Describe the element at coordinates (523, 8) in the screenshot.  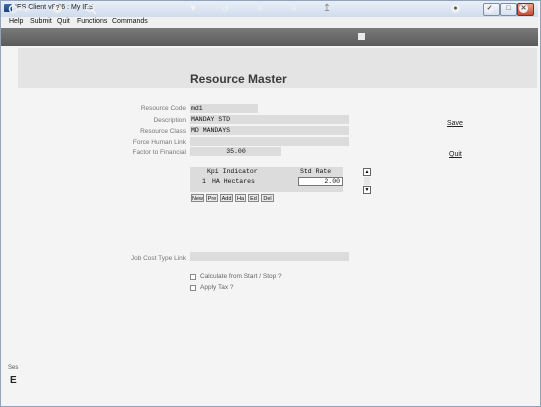
I see `close-icon: ✕` at that location.